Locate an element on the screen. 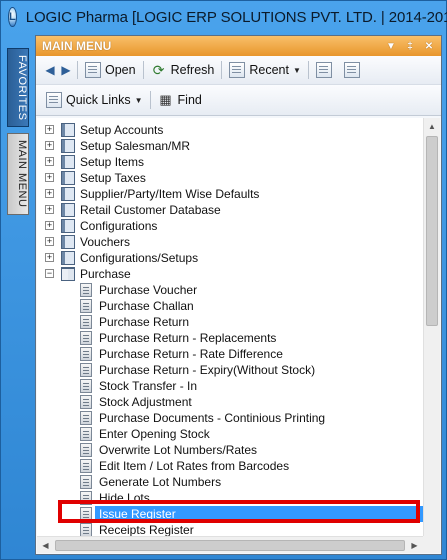 The image size is (447, 560). remove-favorite-button is located at coordinates (354, 70).